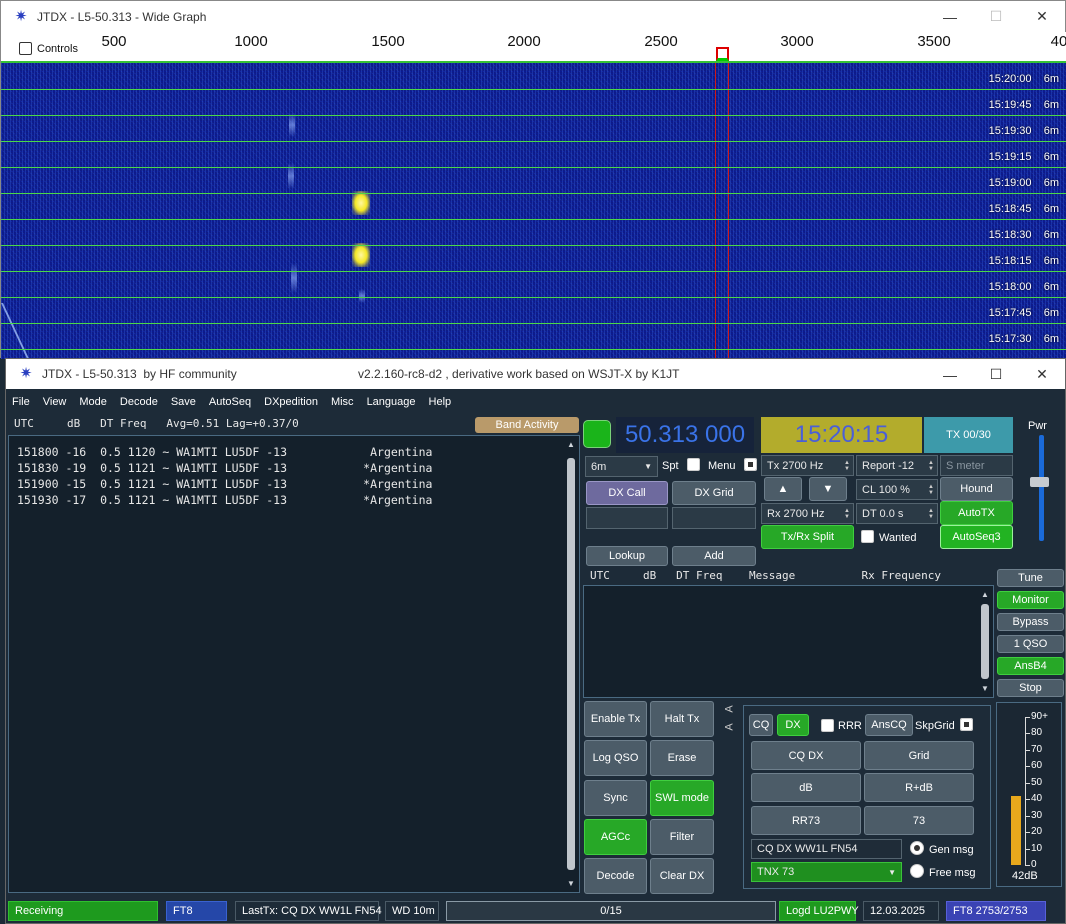 The width and height of the screenshot is (1066, 924). Describe the element at coordinates (968, 435) in the screenshot. I see `tx-counter: TX 00/30` at that location.